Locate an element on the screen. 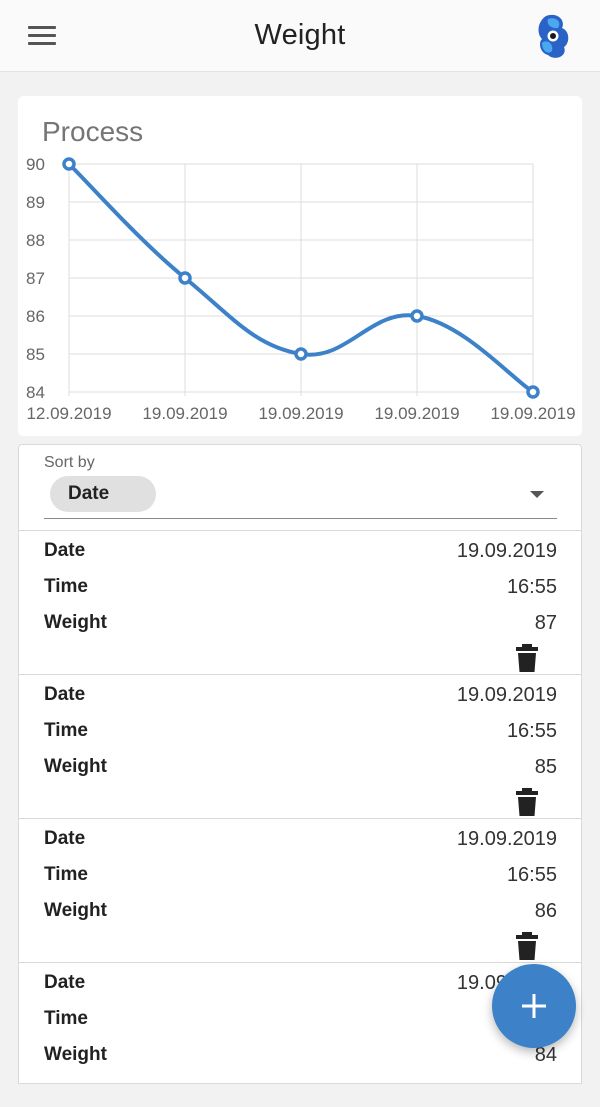 The height and width of the screenshot is (1107, 600). sort-selected-value: Date is located at coordinates (89, 493).